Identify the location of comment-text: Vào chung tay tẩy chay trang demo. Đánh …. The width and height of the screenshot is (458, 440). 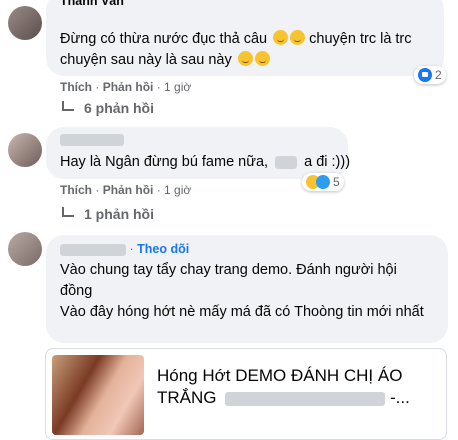
(251, 291).